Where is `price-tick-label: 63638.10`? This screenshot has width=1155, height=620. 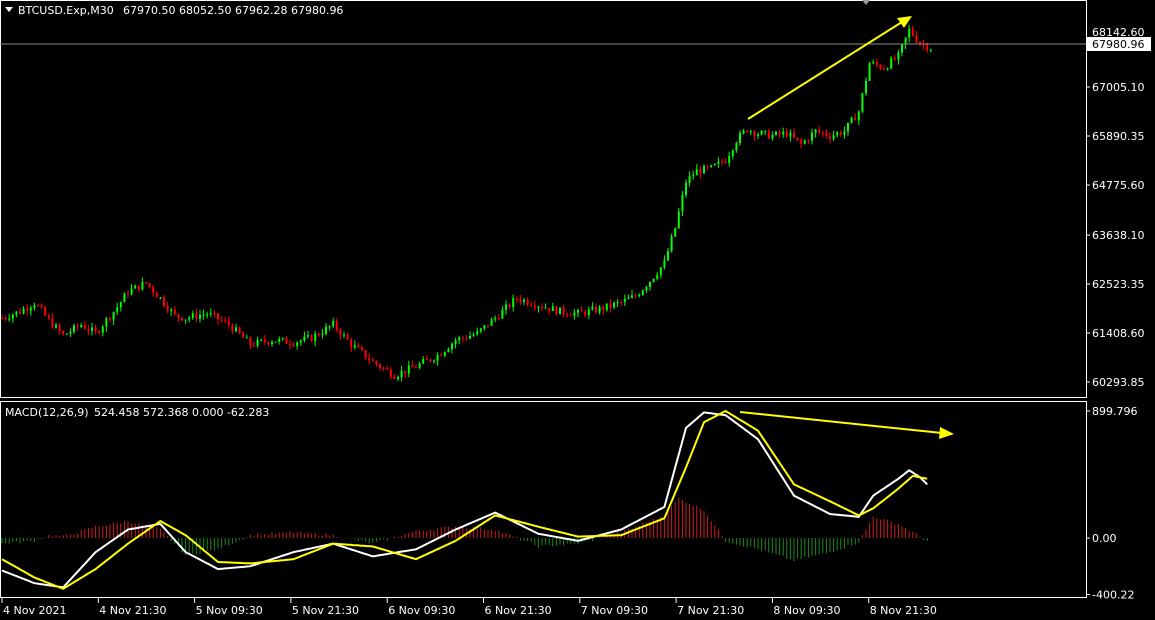
price-tick-label: 63638.10 is located at coordinates (1118, 235).